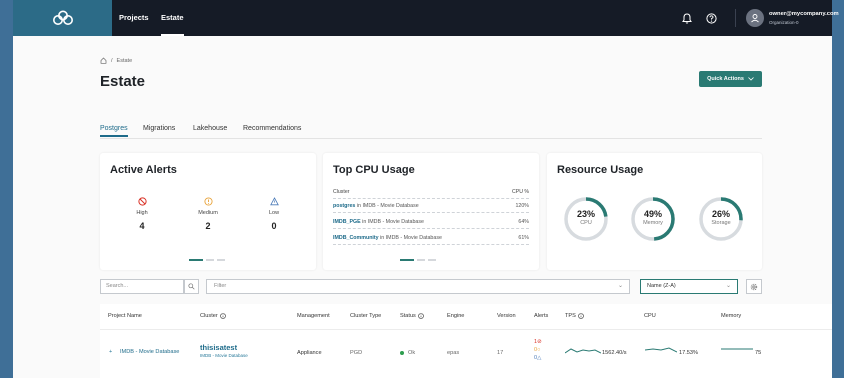 This screenshot has height=378, width=844. What do you see at coordinates (125, 316) in the screenshot?
I see `col-project: Project Name` at bounding box center [125, 316].